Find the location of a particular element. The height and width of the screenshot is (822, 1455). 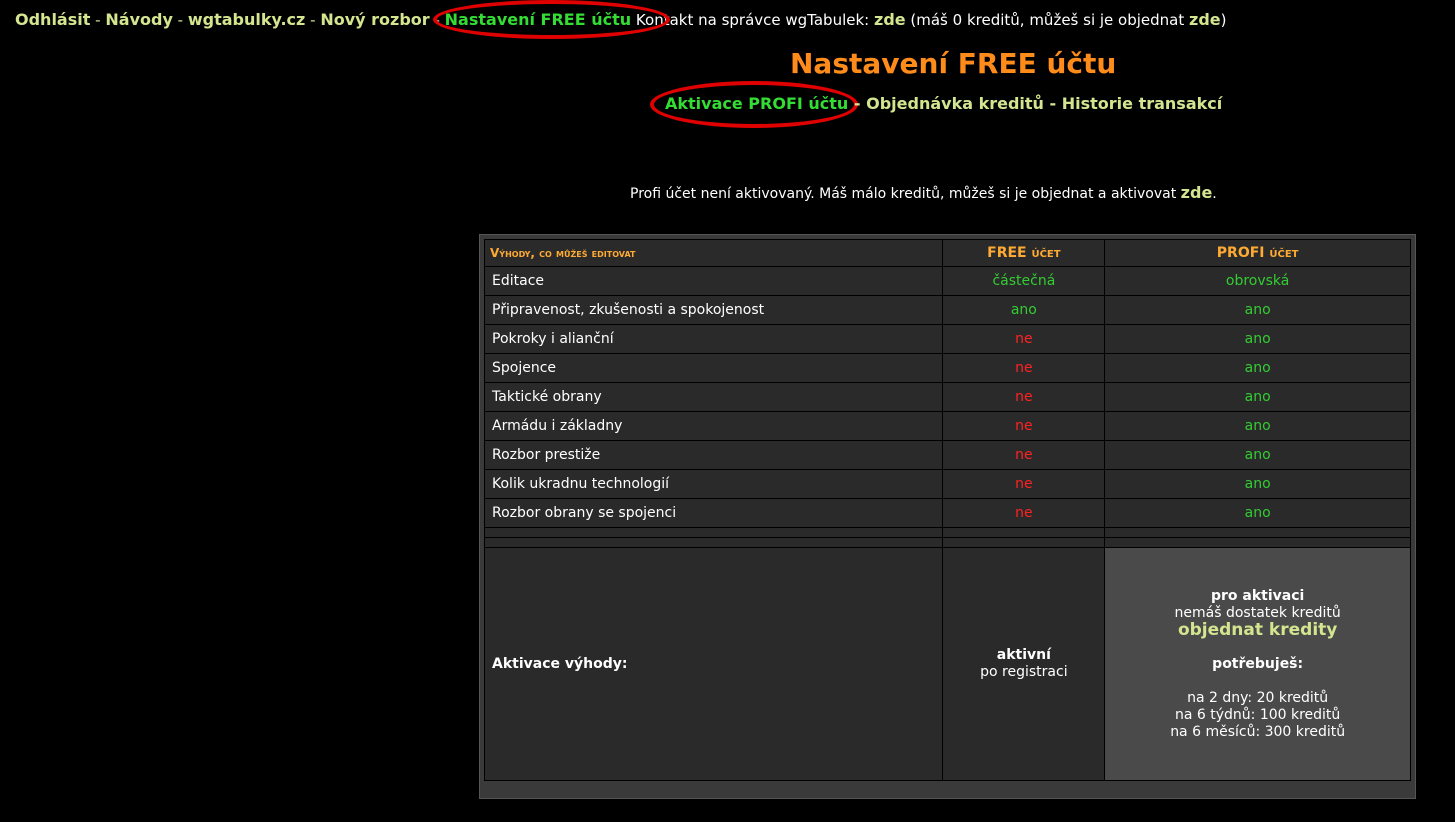

credits-close: ) is located at coordinates (1223, 20).